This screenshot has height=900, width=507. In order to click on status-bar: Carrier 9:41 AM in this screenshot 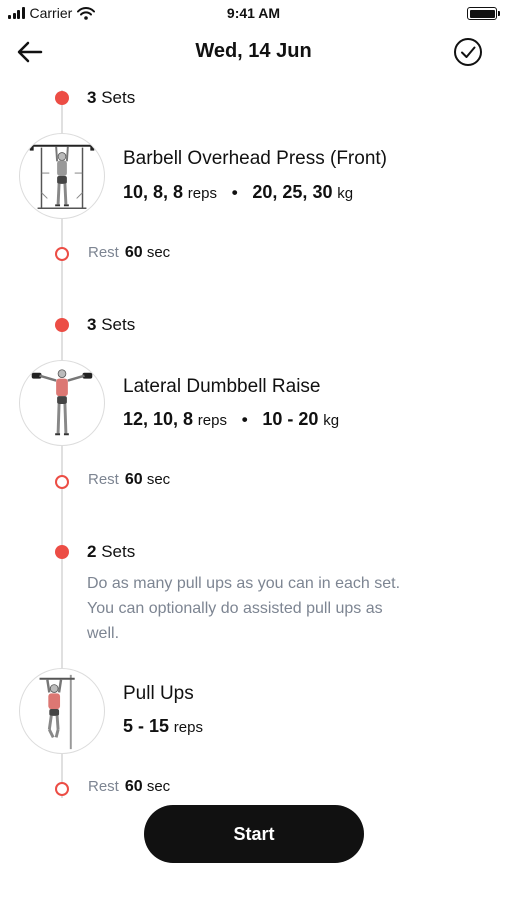, I will do `click(253, 13)`.